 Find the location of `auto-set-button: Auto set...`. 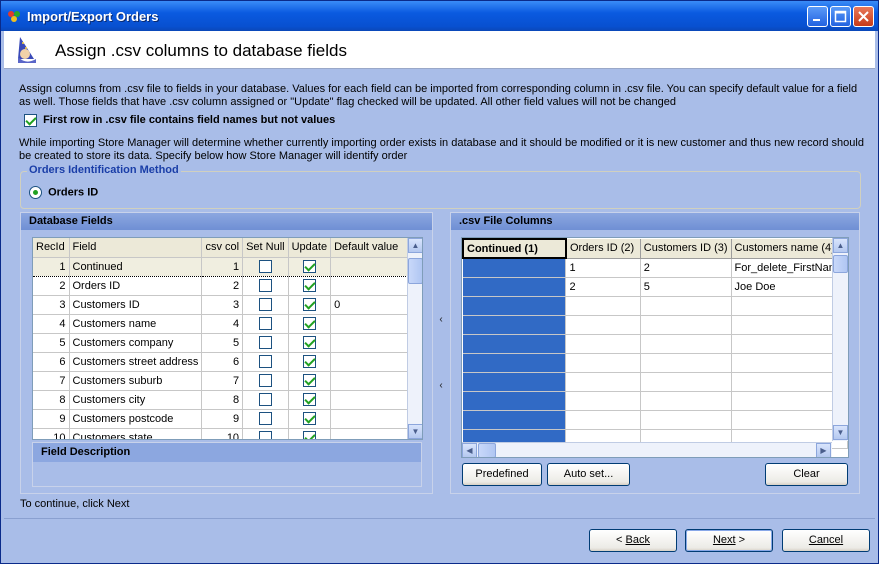

auto-set-button: Auto set... is located at coordinates (588, 474).